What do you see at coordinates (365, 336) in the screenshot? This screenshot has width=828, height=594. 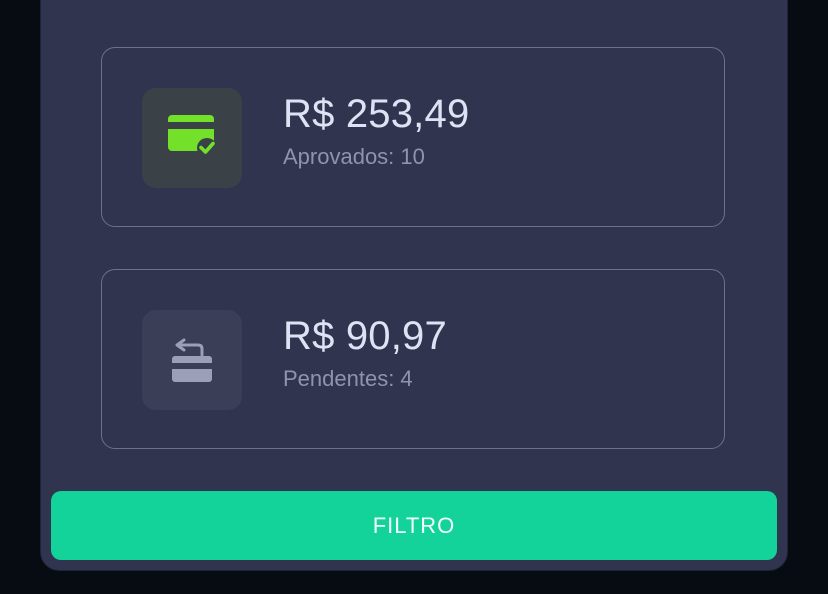 I see `pending-amount: R$ 90,97` at bounding box center [365, 336].